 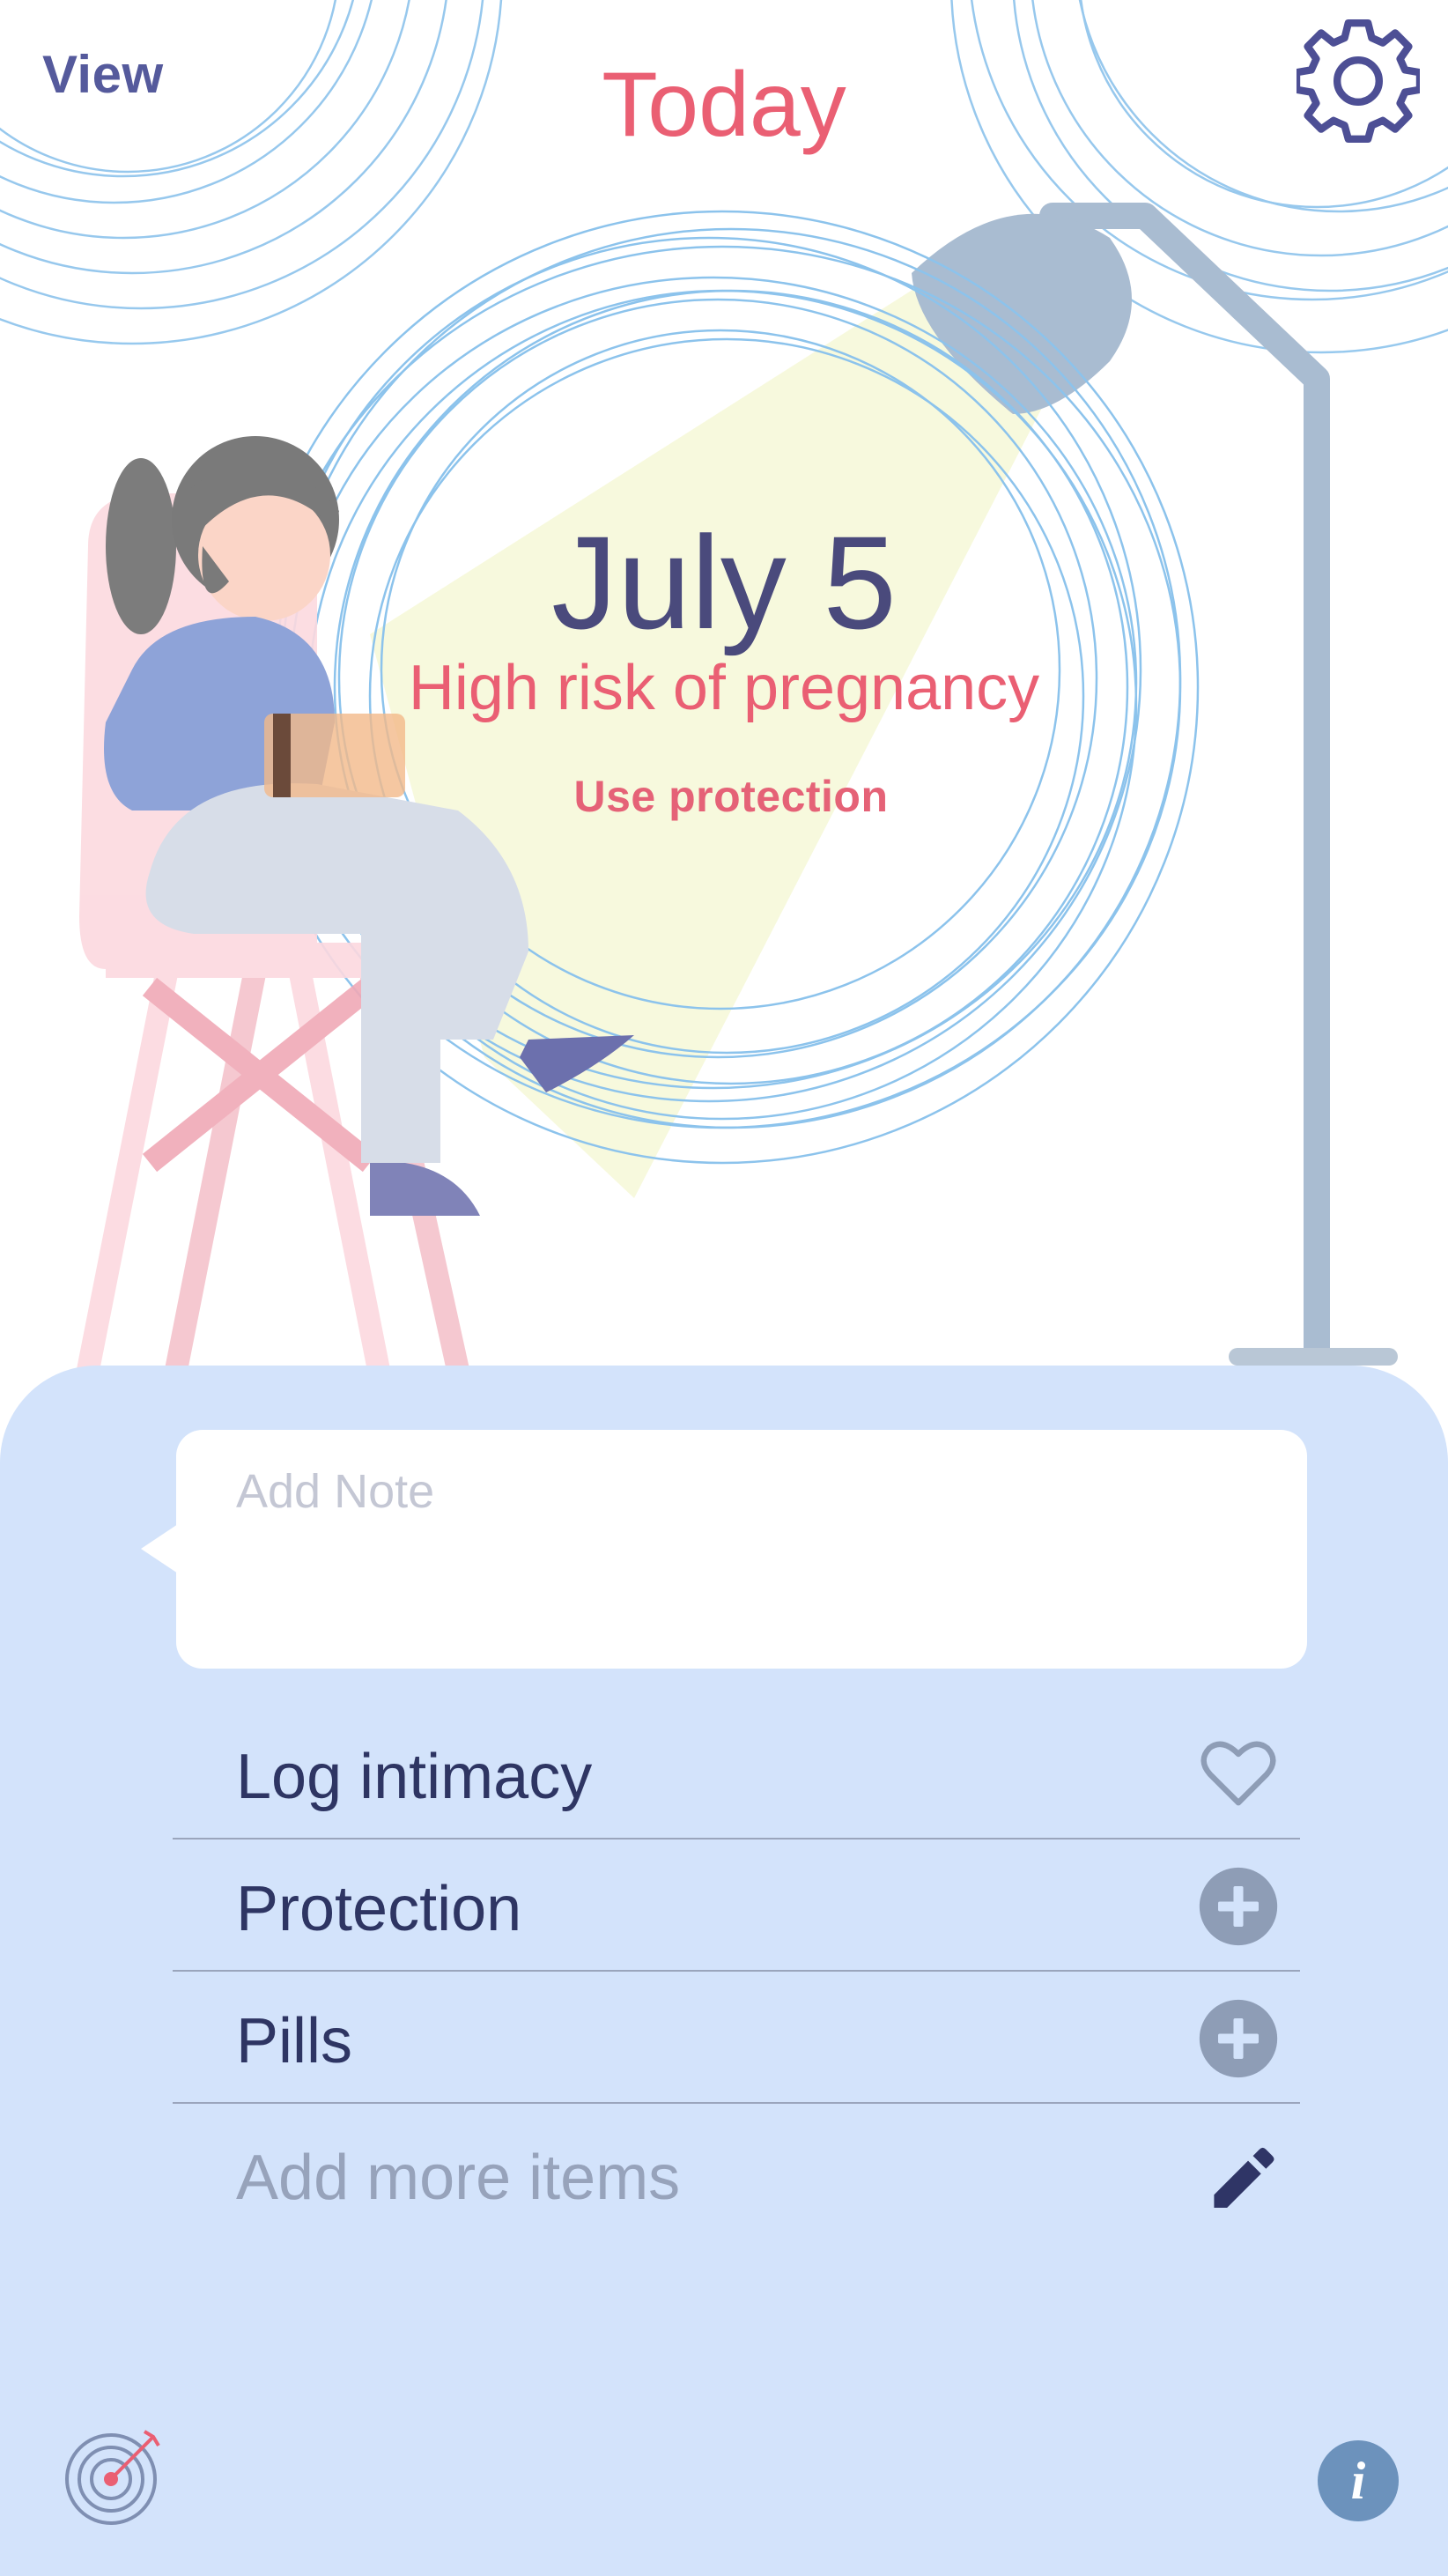 What do you see at coordinates (1238, 2176) in the screenshot?
I see `pencil-icon` at bounding box center [1238, 2176].